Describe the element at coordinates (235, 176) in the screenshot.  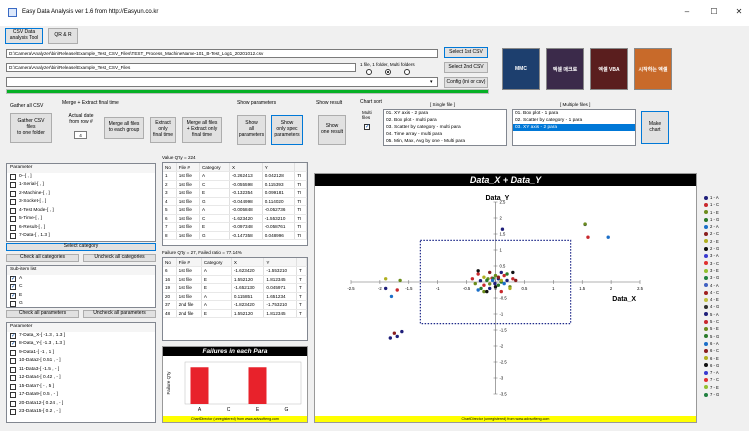
I see `table-row: 1 1st file A -0.262413 0.042128 TI` at that location.